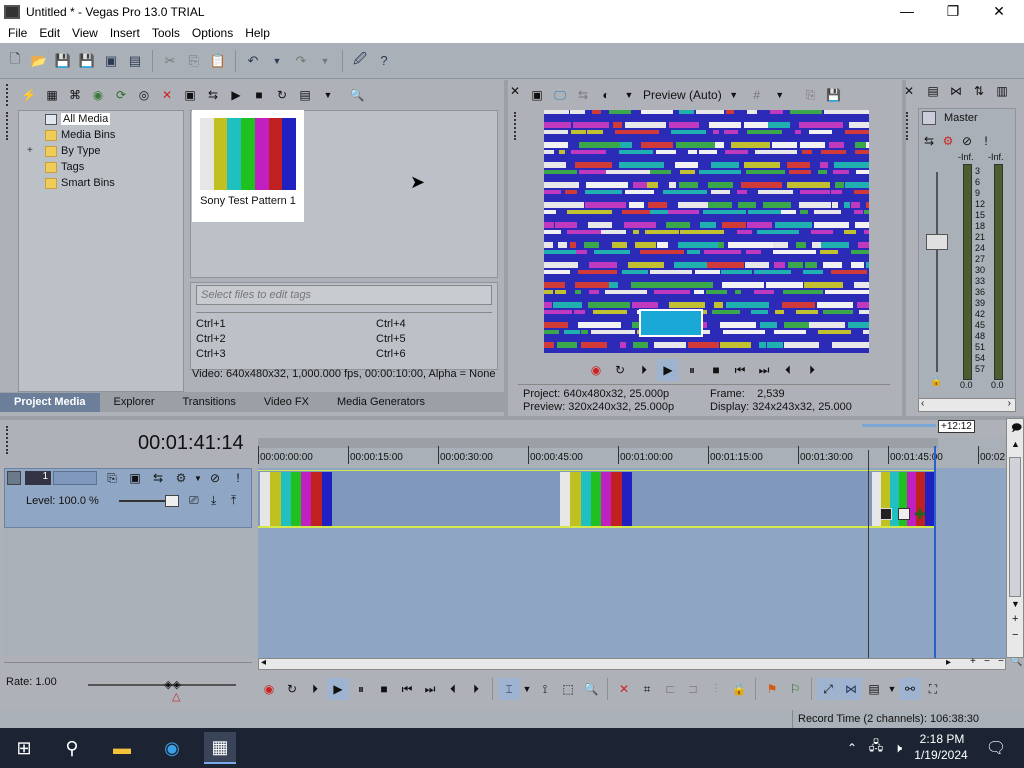 Image resolution: width=1024 pixels, height=768 pixels. Describe the element at coordinates (233, 500) in the screenshot. I see `collapse-track-icon: ⤒` at that location.